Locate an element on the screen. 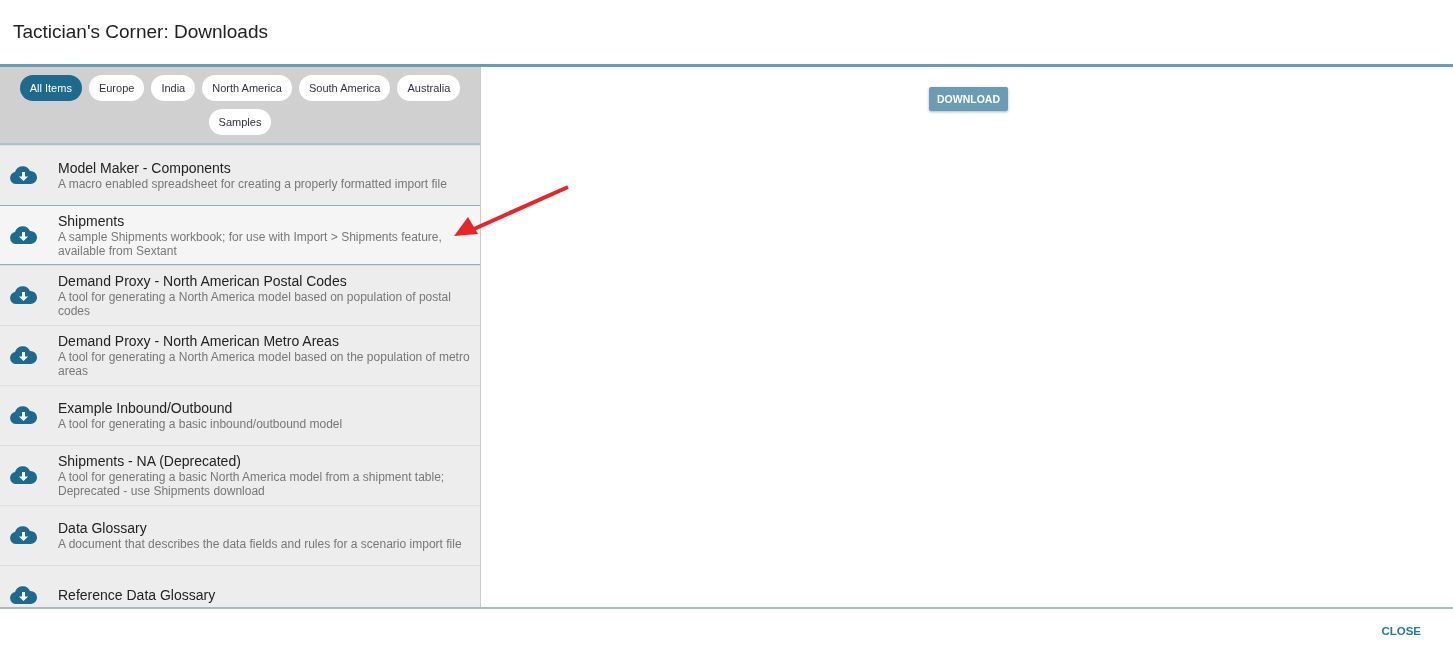 The height and width of the screenshot is (652, 1453). filter-chip: All Items is located at coordinates (50, 88).